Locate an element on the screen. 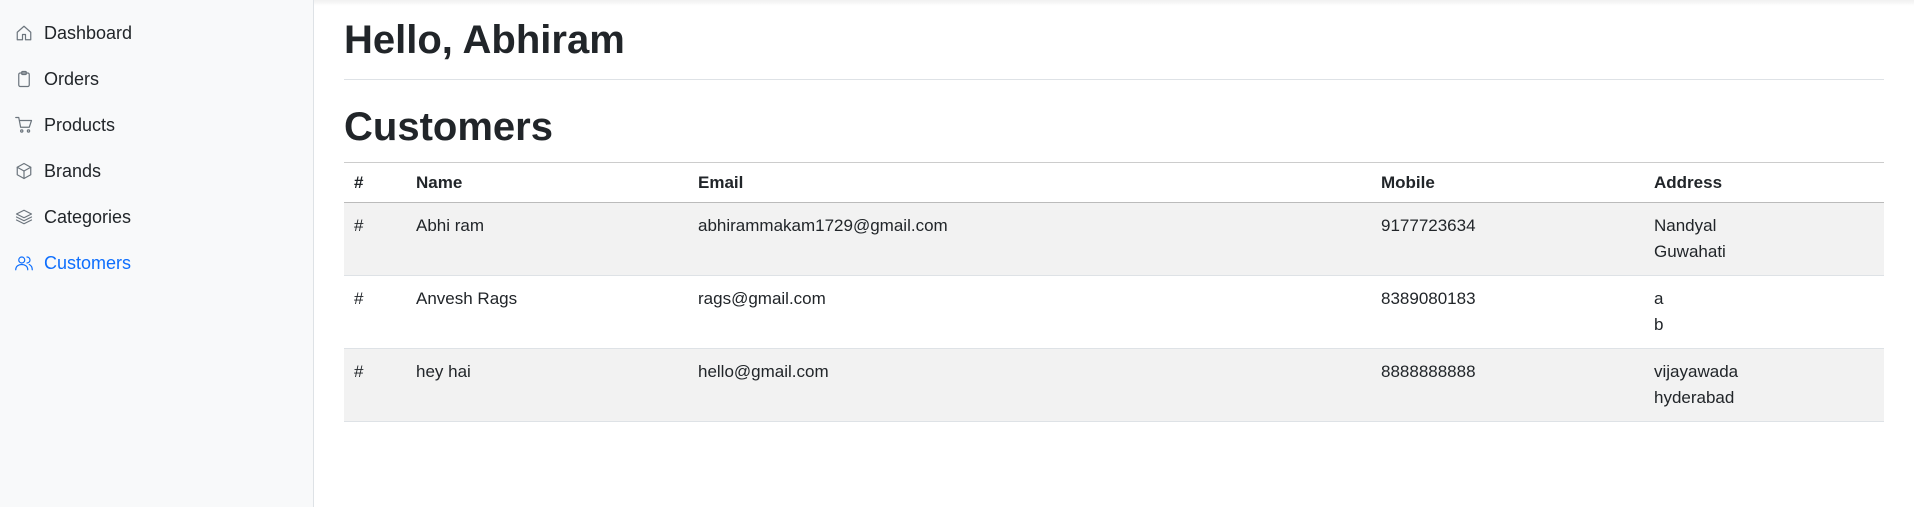 The width and height of the screenshot is (1914, 507). layers-icon is located at coordinates (24, 217).